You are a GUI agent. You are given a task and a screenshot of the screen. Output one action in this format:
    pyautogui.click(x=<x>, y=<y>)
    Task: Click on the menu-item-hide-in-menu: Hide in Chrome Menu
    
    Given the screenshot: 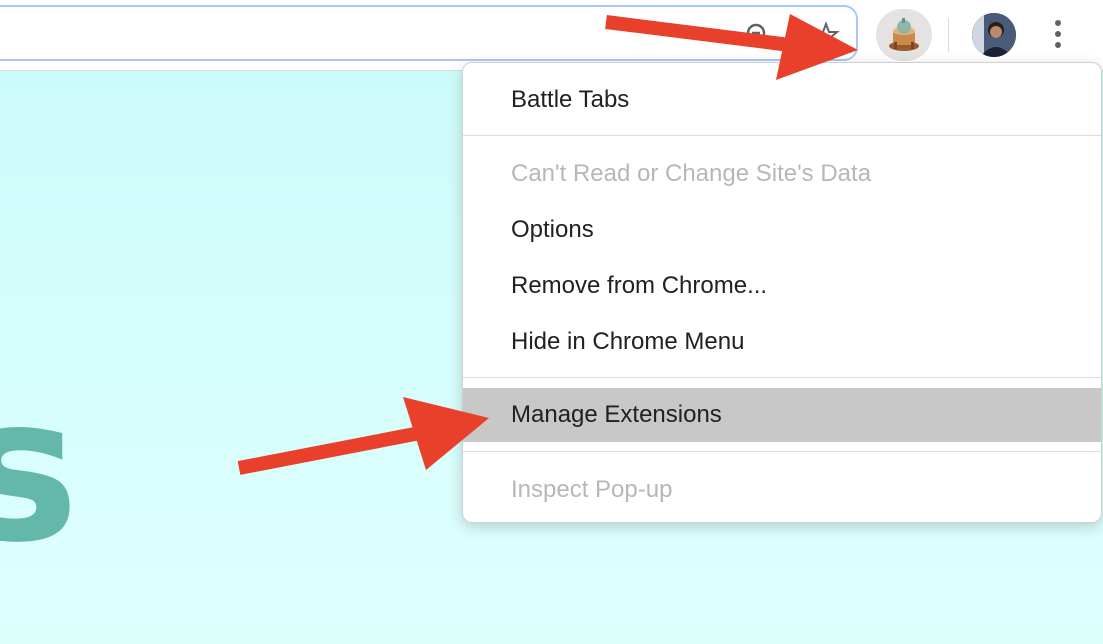 What is the action you would take?
    pyautogui.click(x=782, y=342)
    